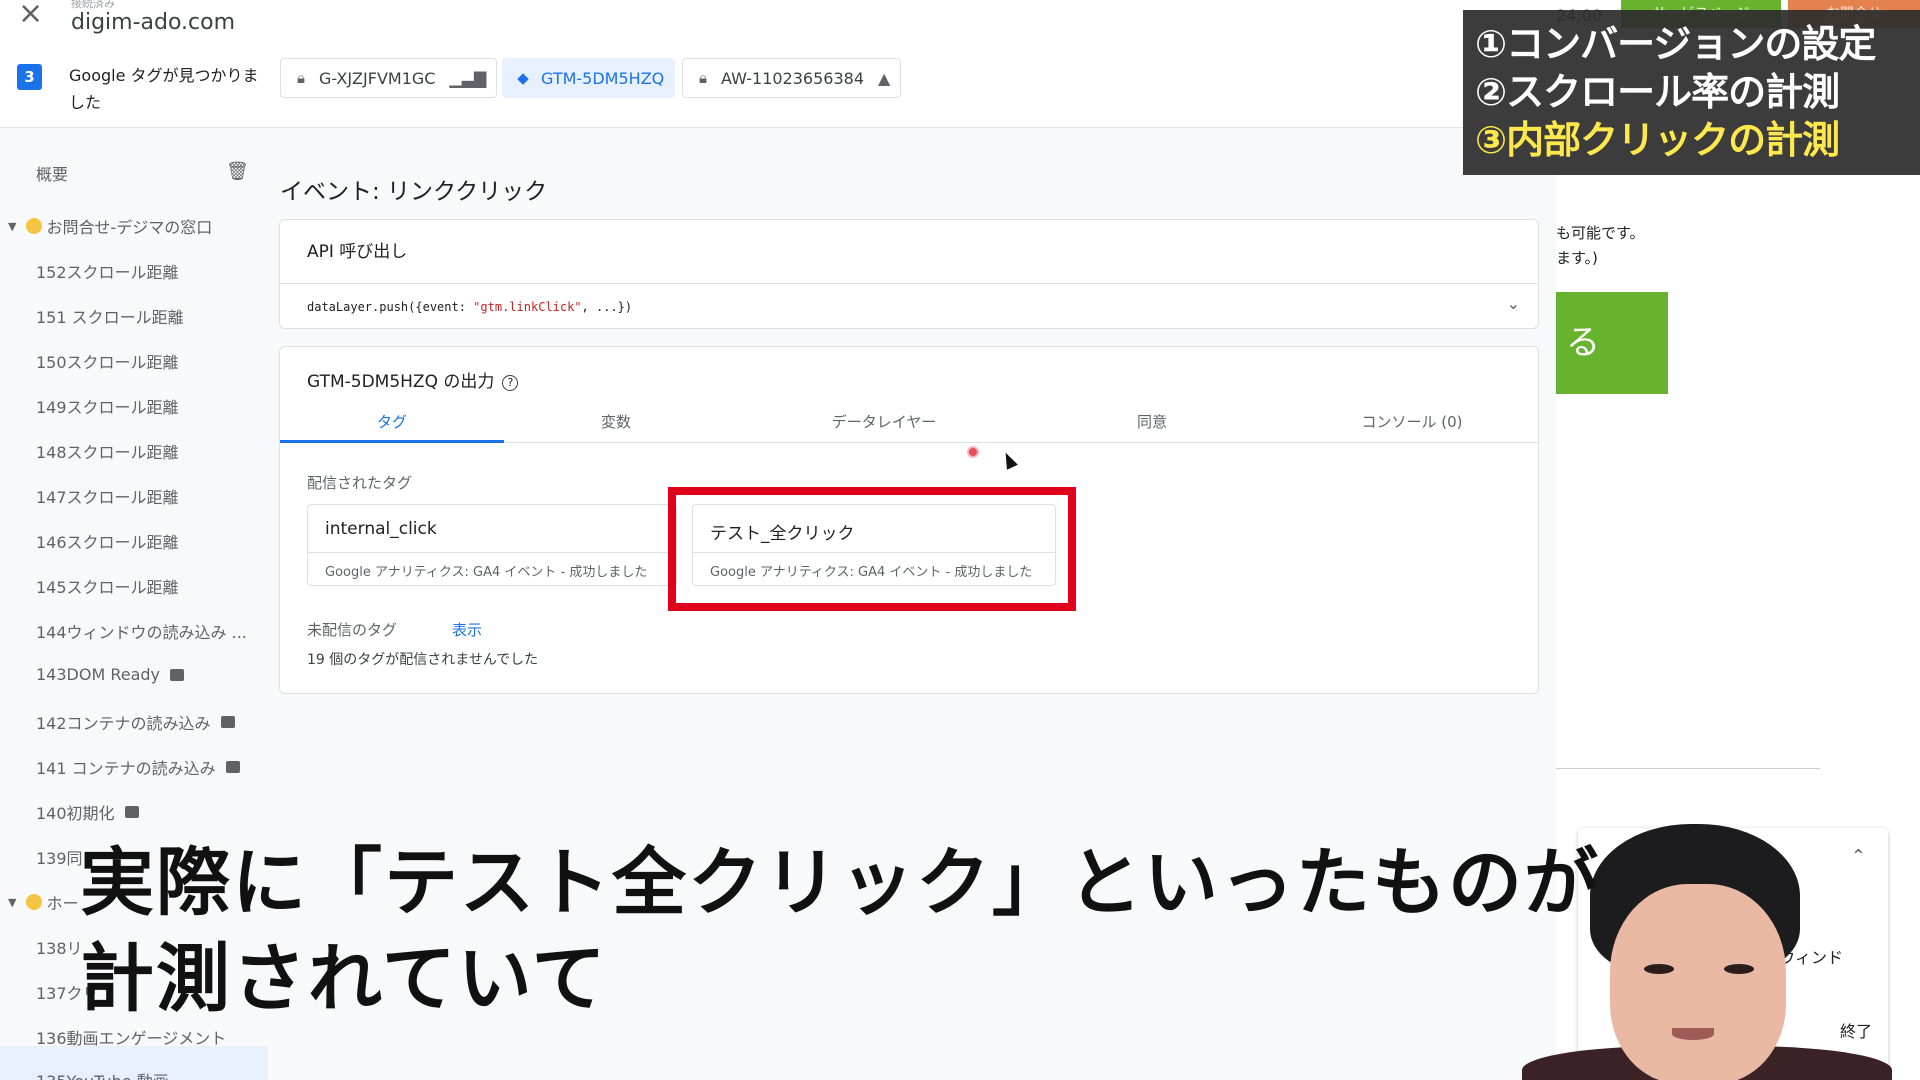  I want to click on gtm-diamond-icon: ◆, so click(523, 78).